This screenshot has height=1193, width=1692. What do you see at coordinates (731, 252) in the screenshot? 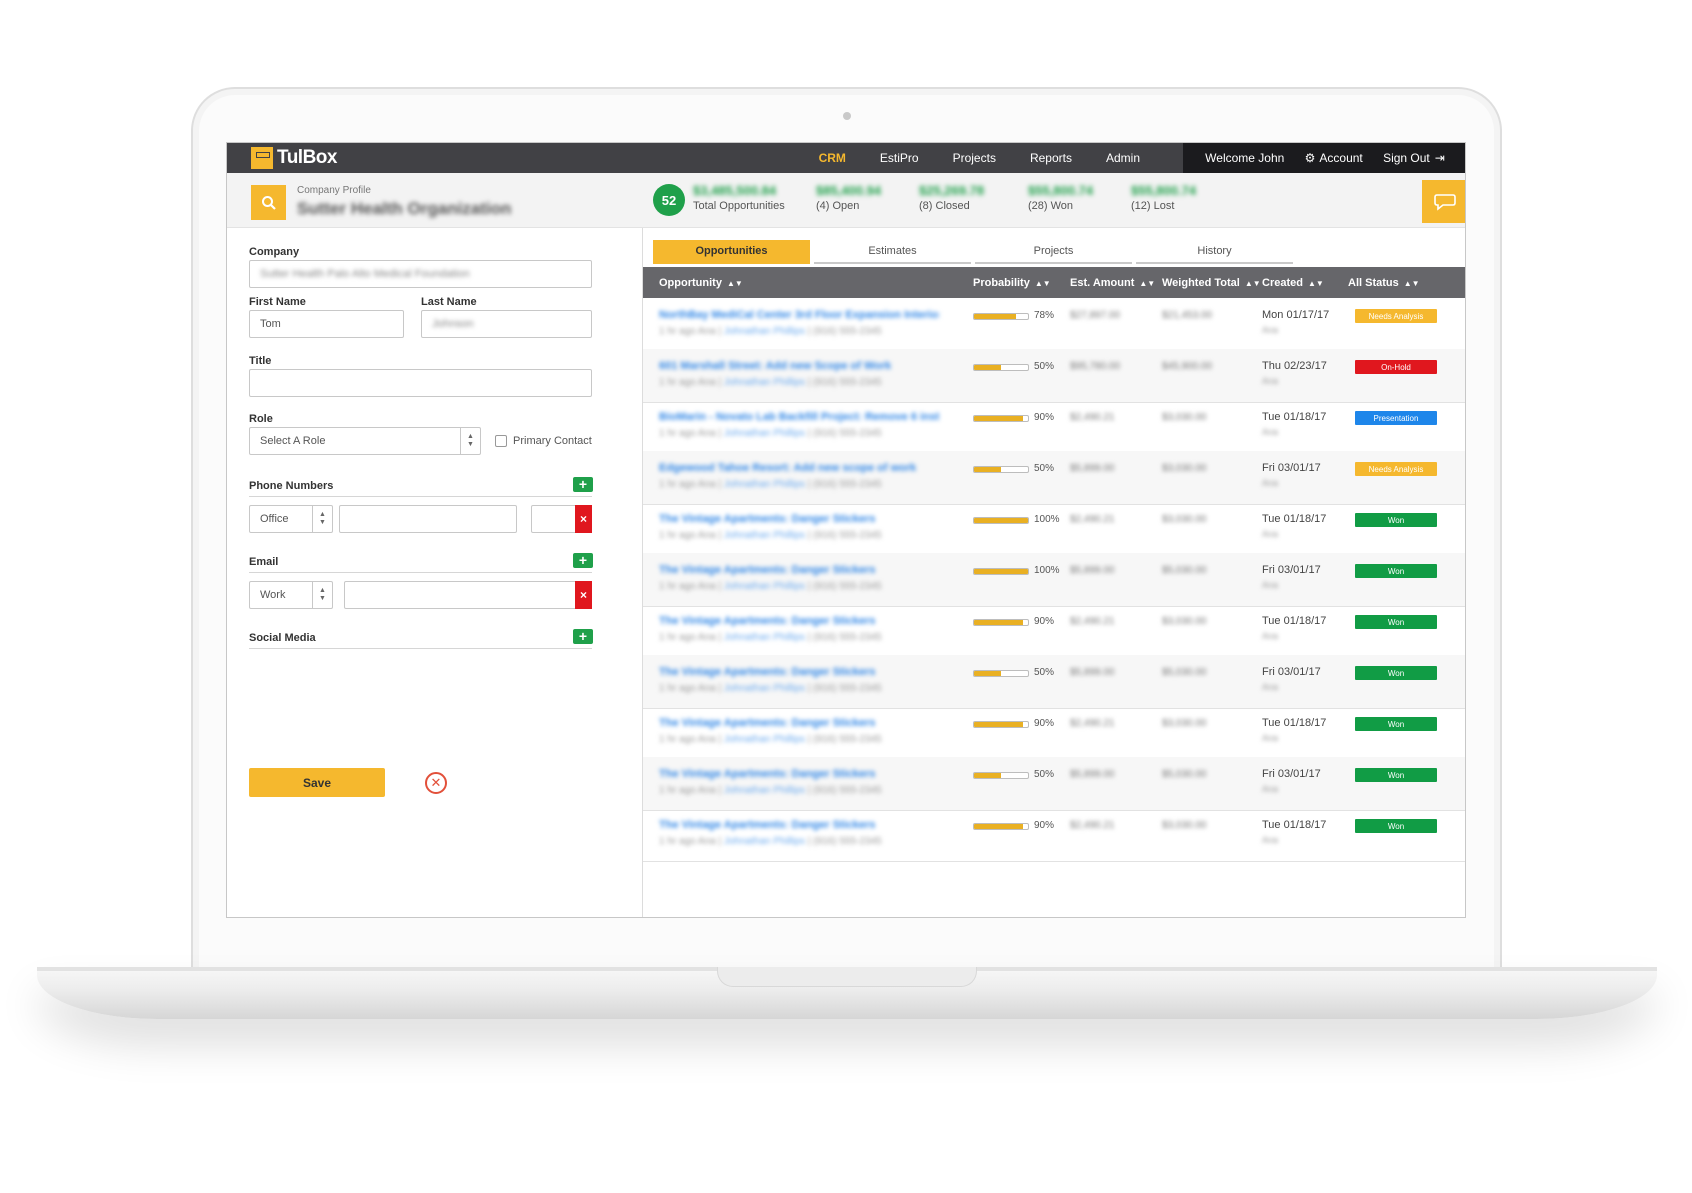
I see `tab-opportunities: Opportunities` at bounding box center [731, 252].